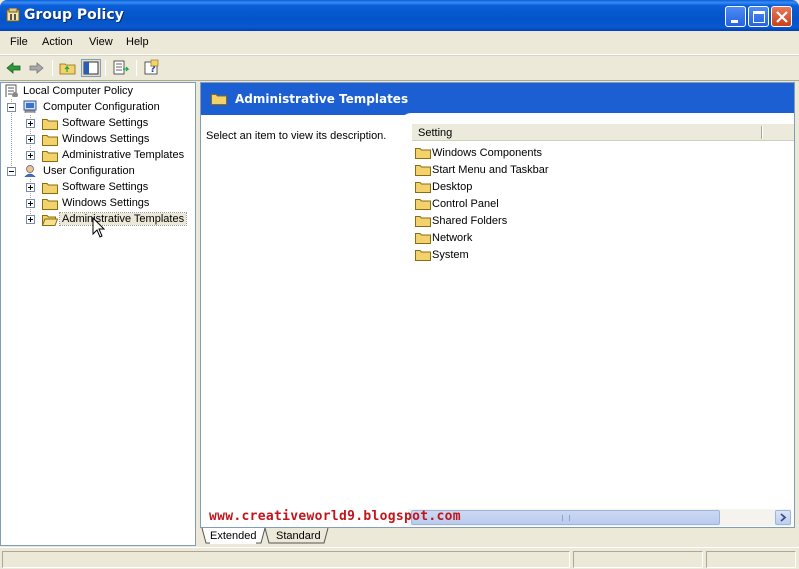 The height and width of the screenshot is (569, 799). What do you see at coordinates (497, 537) in the screenshot?
I see `view-tabs: Extended Standard` at bounding box center [497, 537].